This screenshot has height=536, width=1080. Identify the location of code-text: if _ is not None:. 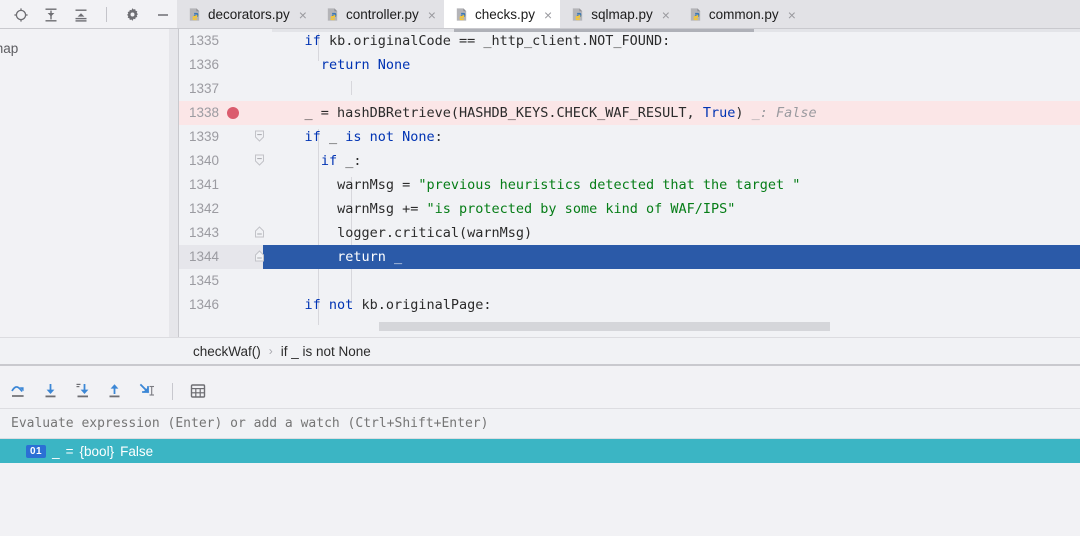
(373, 137).